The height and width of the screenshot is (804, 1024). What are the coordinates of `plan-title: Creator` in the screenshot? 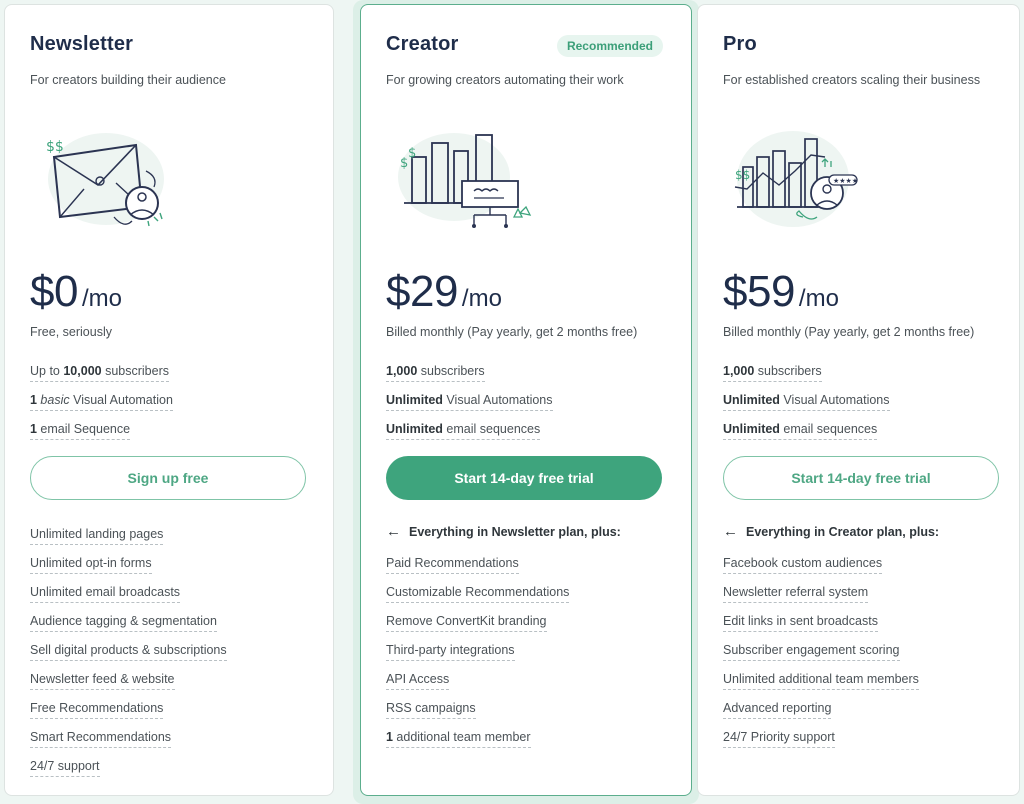 It's located at (422, 44).